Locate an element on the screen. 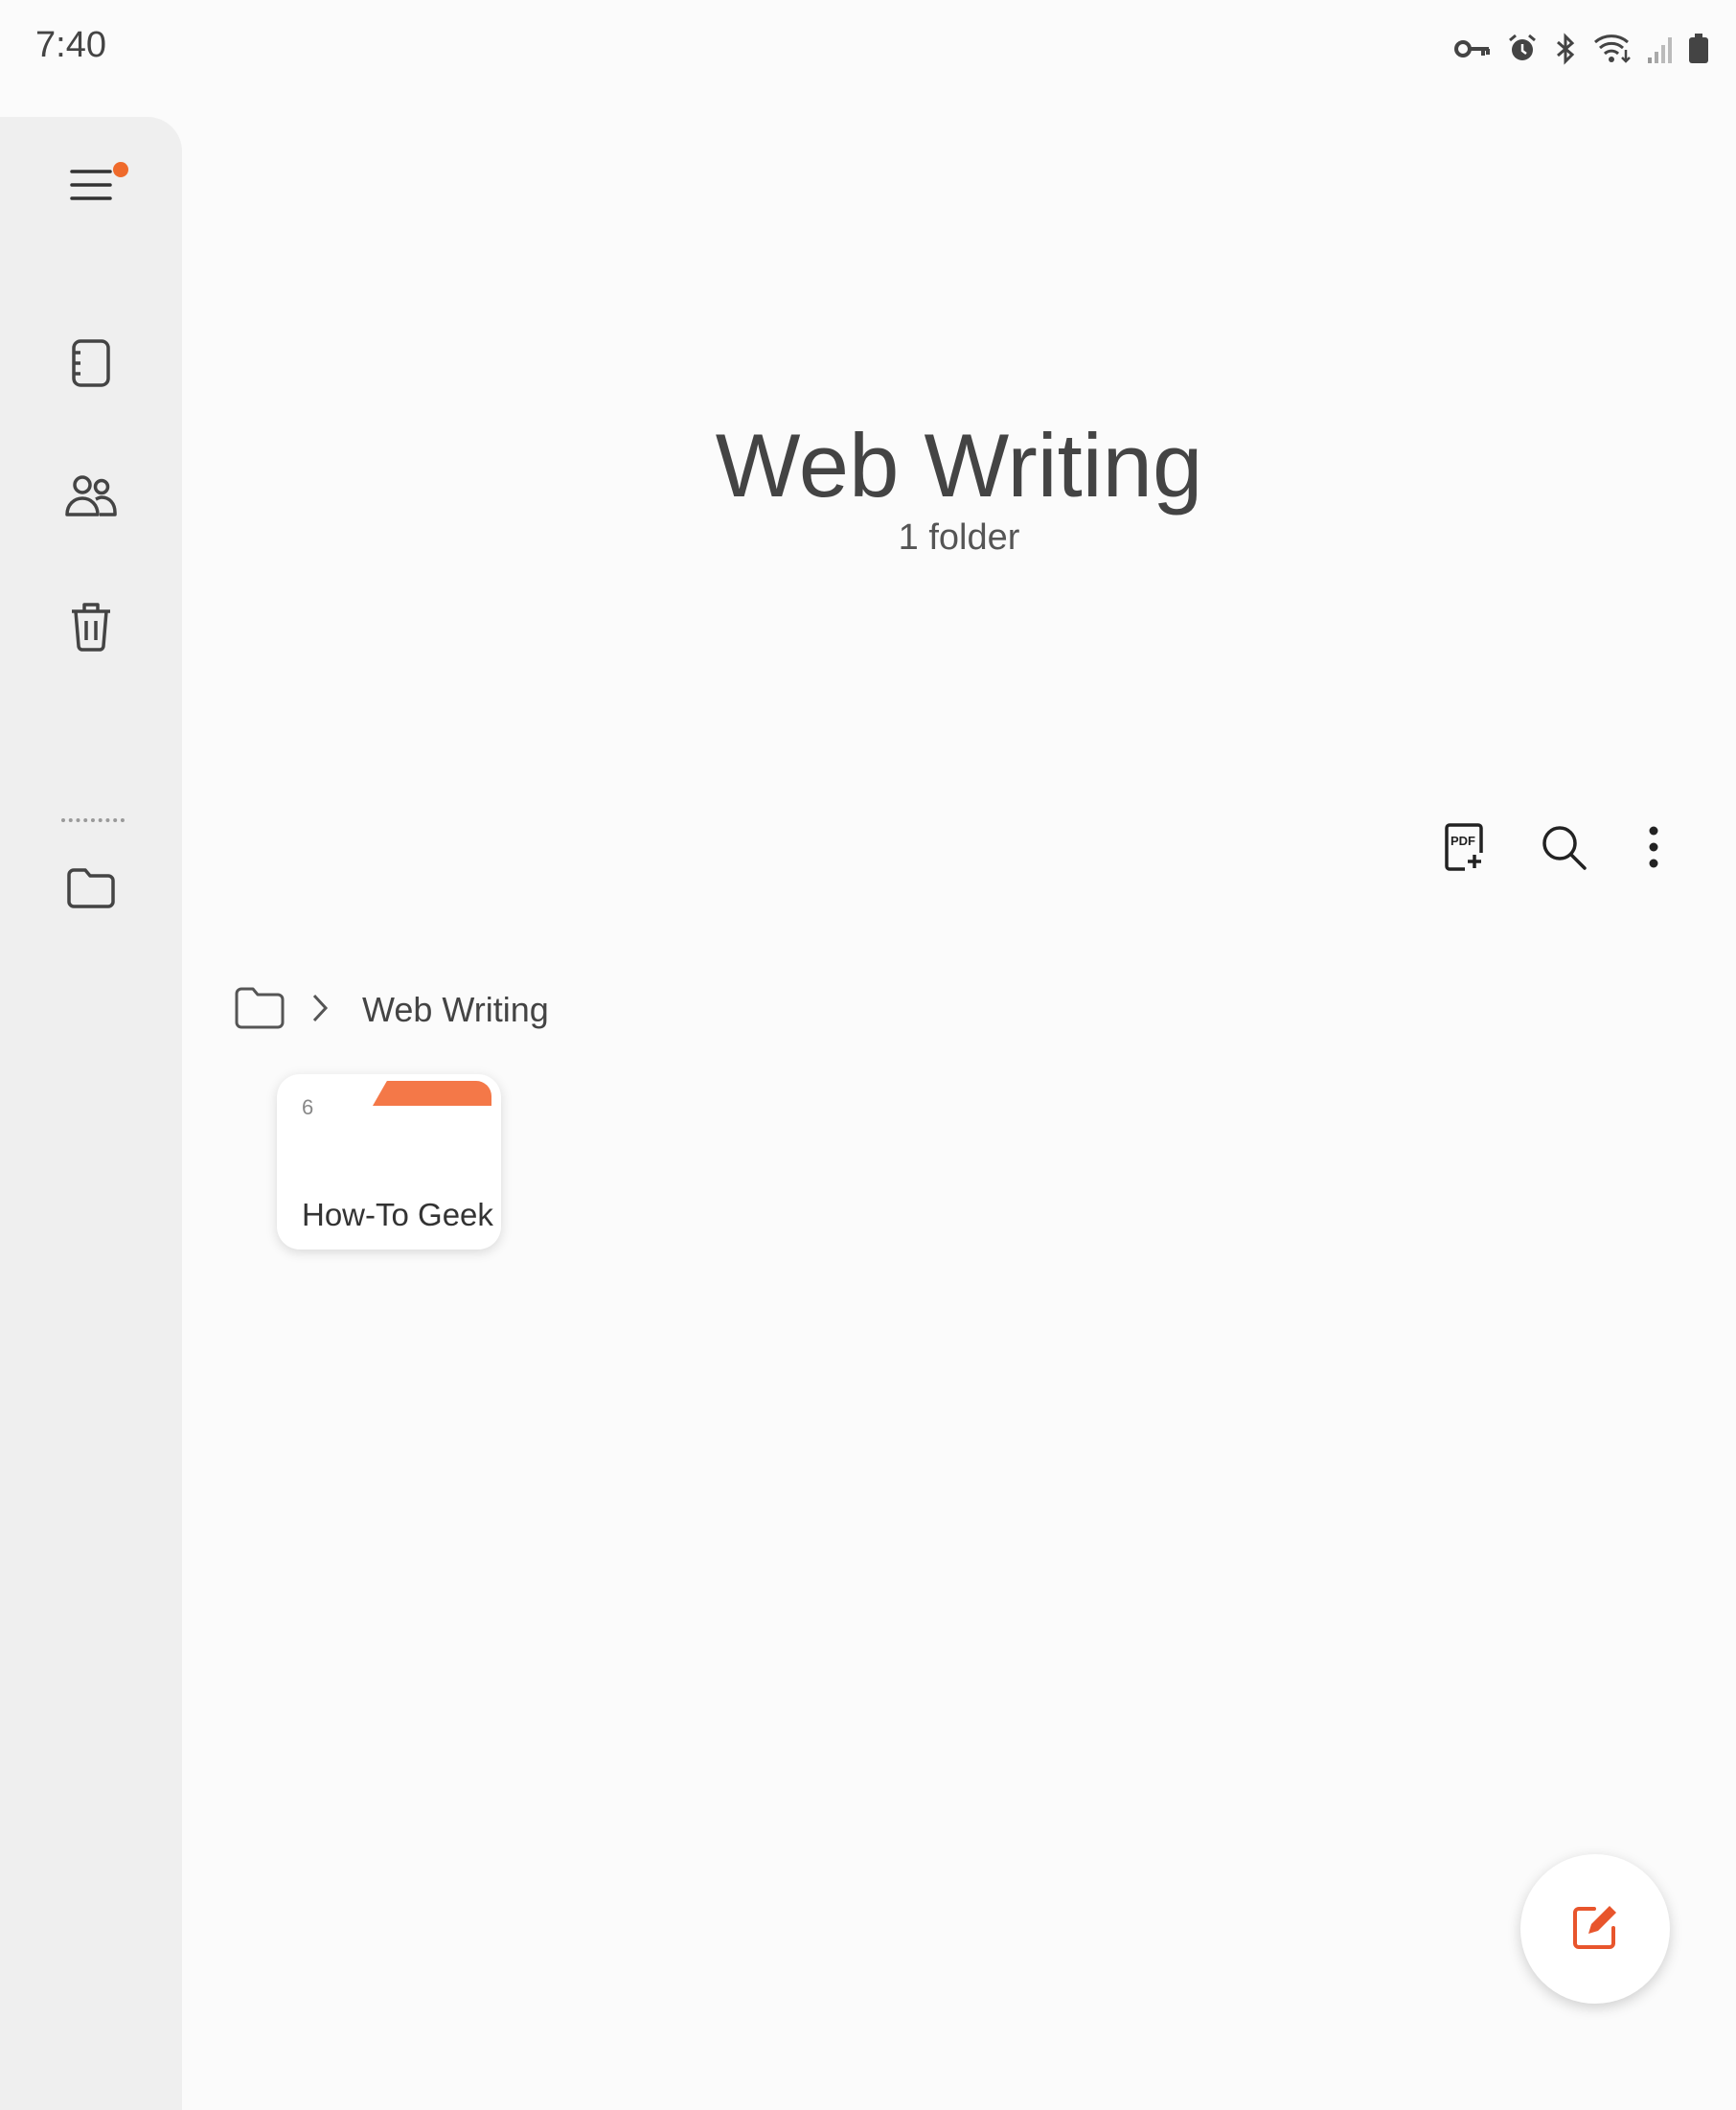 This screenshot has height=2110, width=1736. alarm-icon is located at coordinates (1522, 49).